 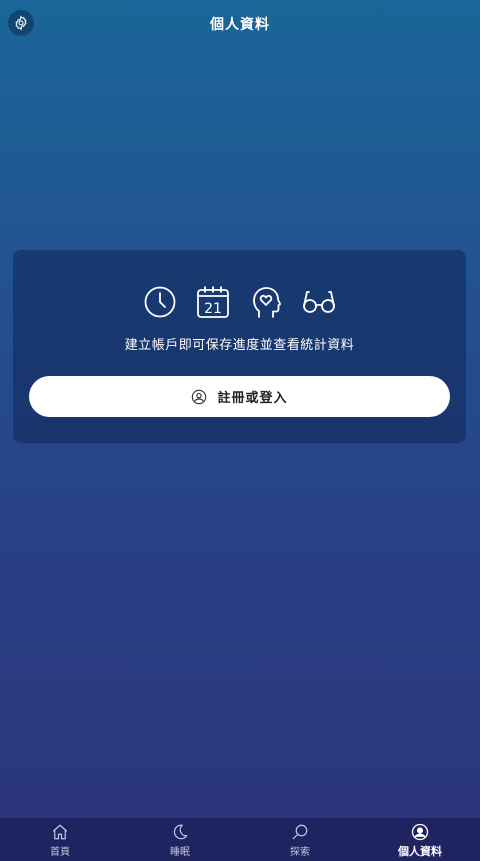 I want to click on top-bar: 個人資料, so click(x=240, y=24).